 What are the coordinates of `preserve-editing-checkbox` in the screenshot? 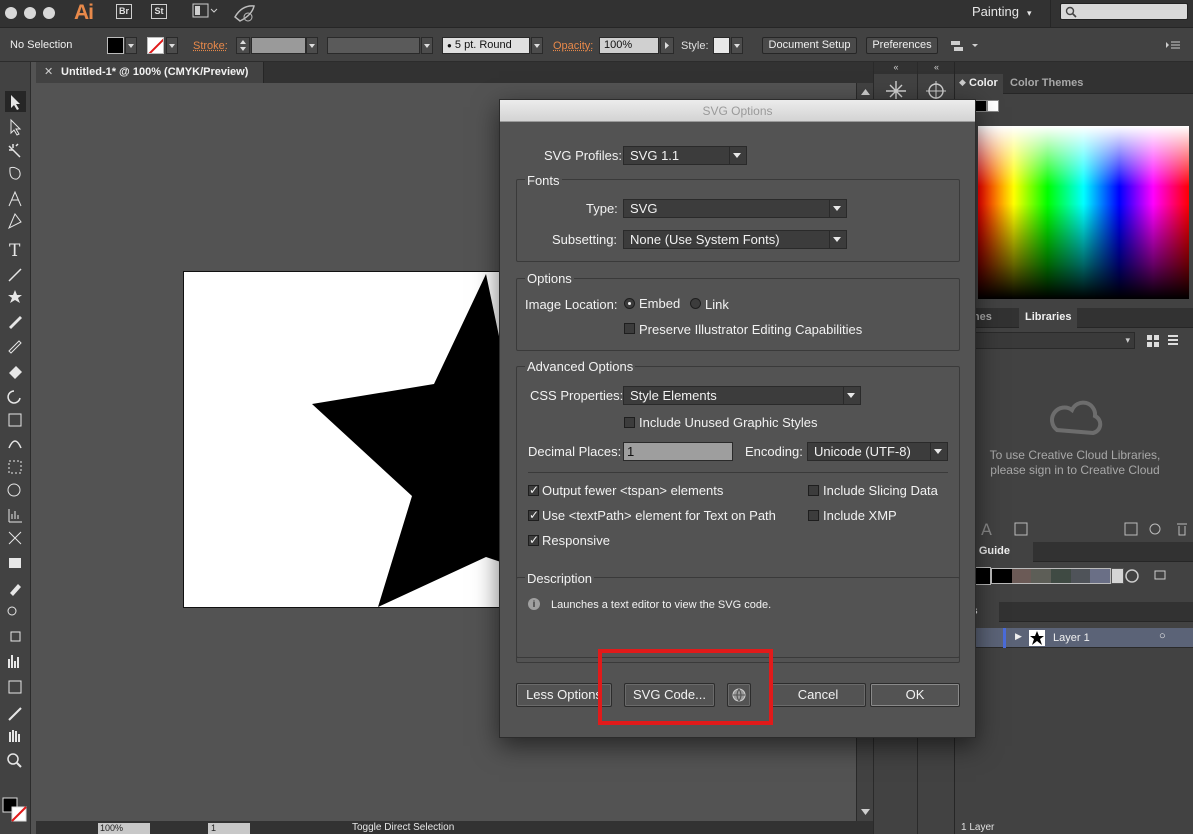 It's located at (629, 328).